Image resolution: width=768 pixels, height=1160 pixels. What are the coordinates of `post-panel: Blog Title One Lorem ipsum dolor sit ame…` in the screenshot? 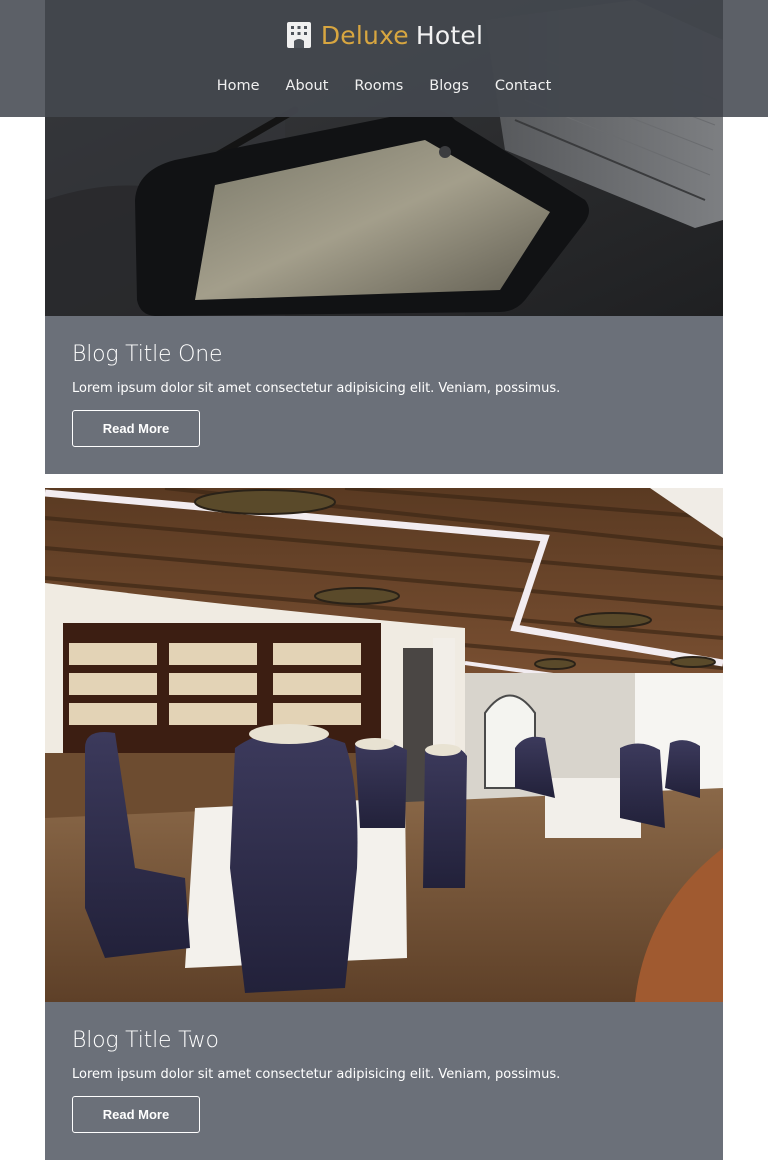 It's located at (384, 395).